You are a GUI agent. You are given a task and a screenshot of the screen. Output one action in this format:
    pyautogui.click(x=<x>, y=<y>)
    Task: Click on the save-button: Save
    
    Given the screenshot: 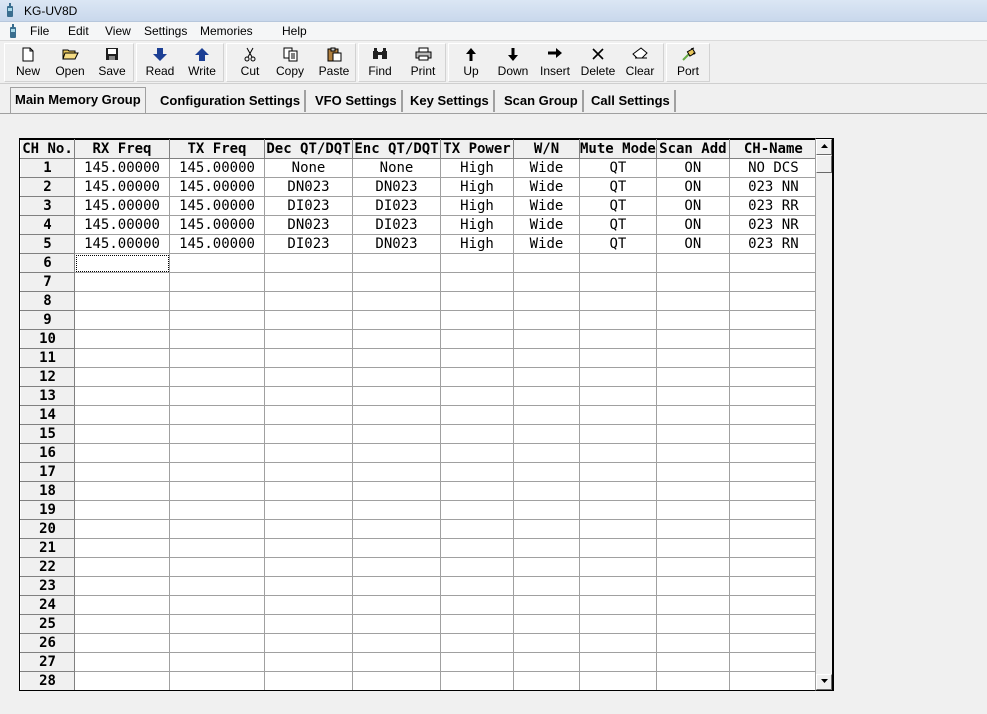 What is the action you would take?
    pyautogui.click(x=112, y=62)
    